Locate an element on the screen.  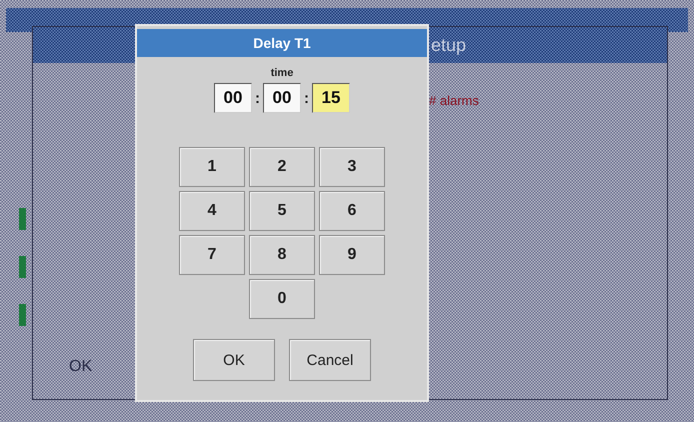
keypad-key: 1 is located at coordinates (212, 167).